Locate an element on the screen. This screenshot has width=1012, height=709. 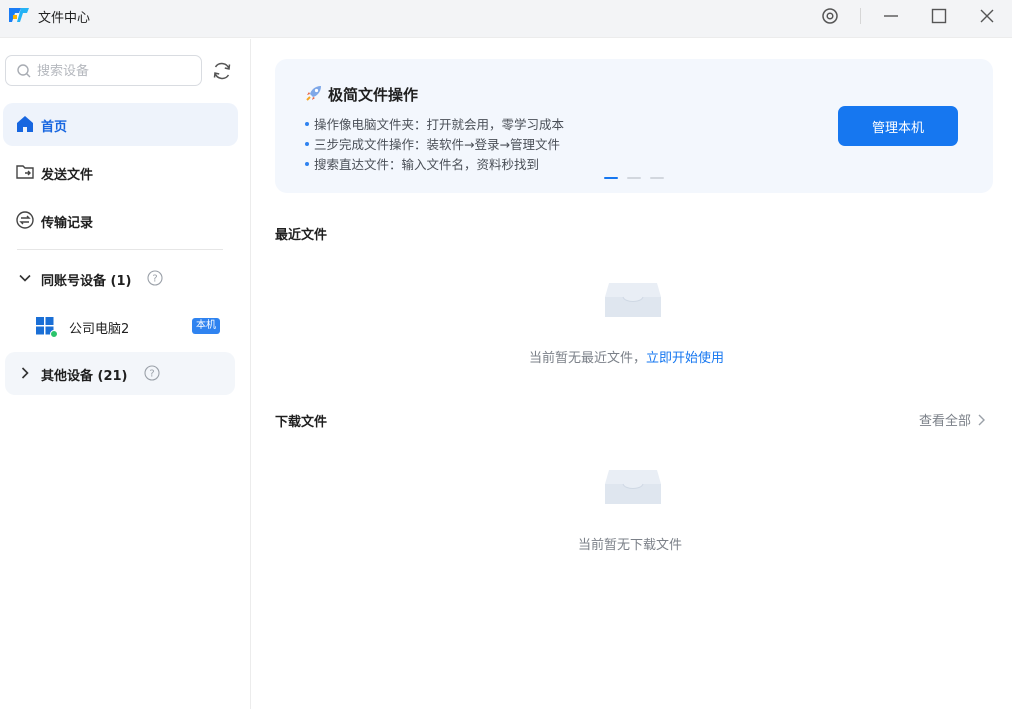
maximize-icon is located at coordinates (939, 16).